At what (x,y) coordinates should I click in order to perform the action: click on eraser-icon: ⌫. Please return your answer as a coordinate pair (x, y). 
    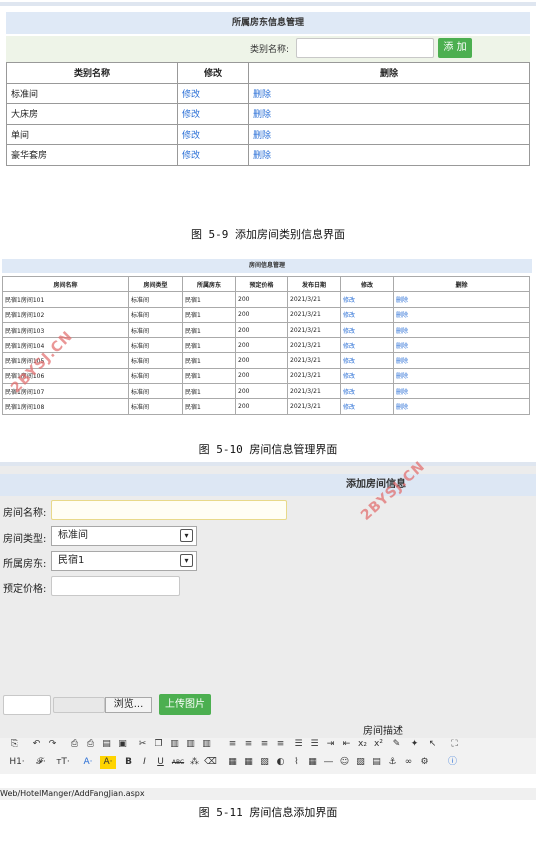
    Looking at the image, I should click on (210, 762).